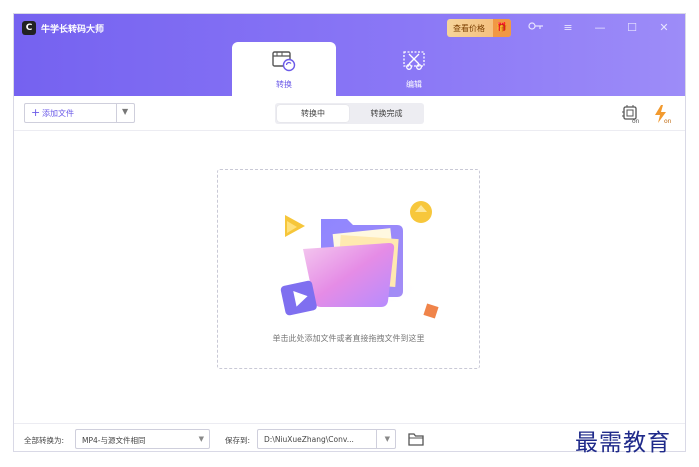 The image size is (699, 467). What do you see at coordinates (568, 28) in the screenshot?
I see `menu-icon: ≡` at bounding box center [568, 28].